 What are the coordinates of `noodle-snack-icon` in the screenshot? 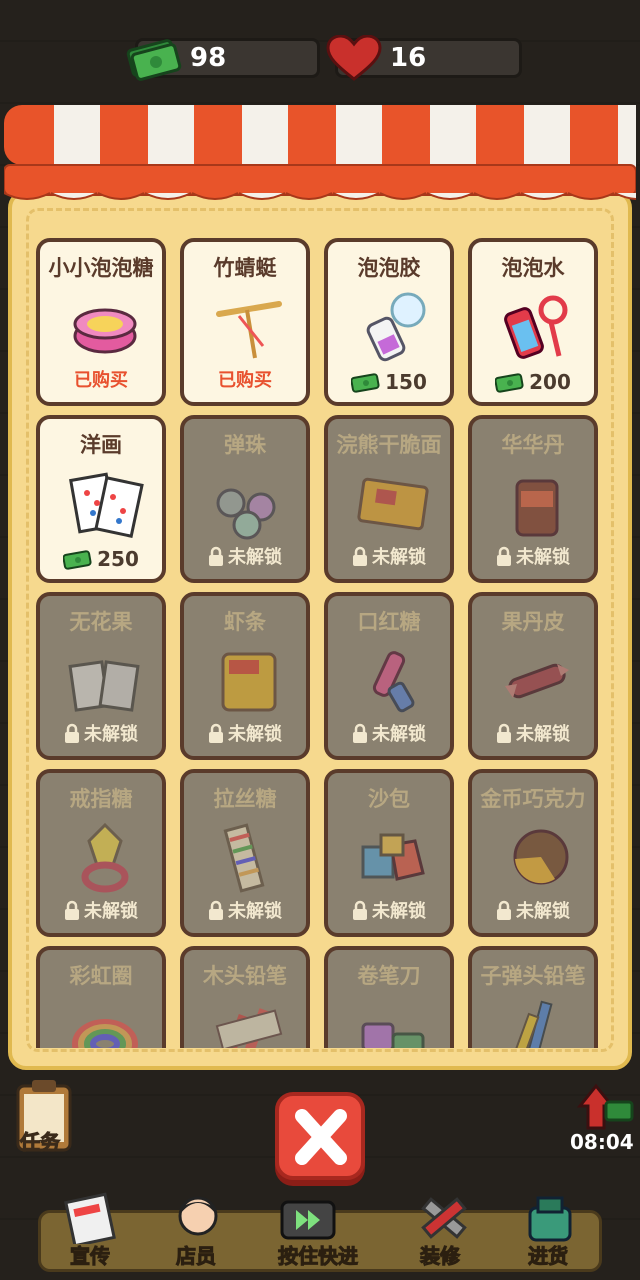 It's located at (393, 503).